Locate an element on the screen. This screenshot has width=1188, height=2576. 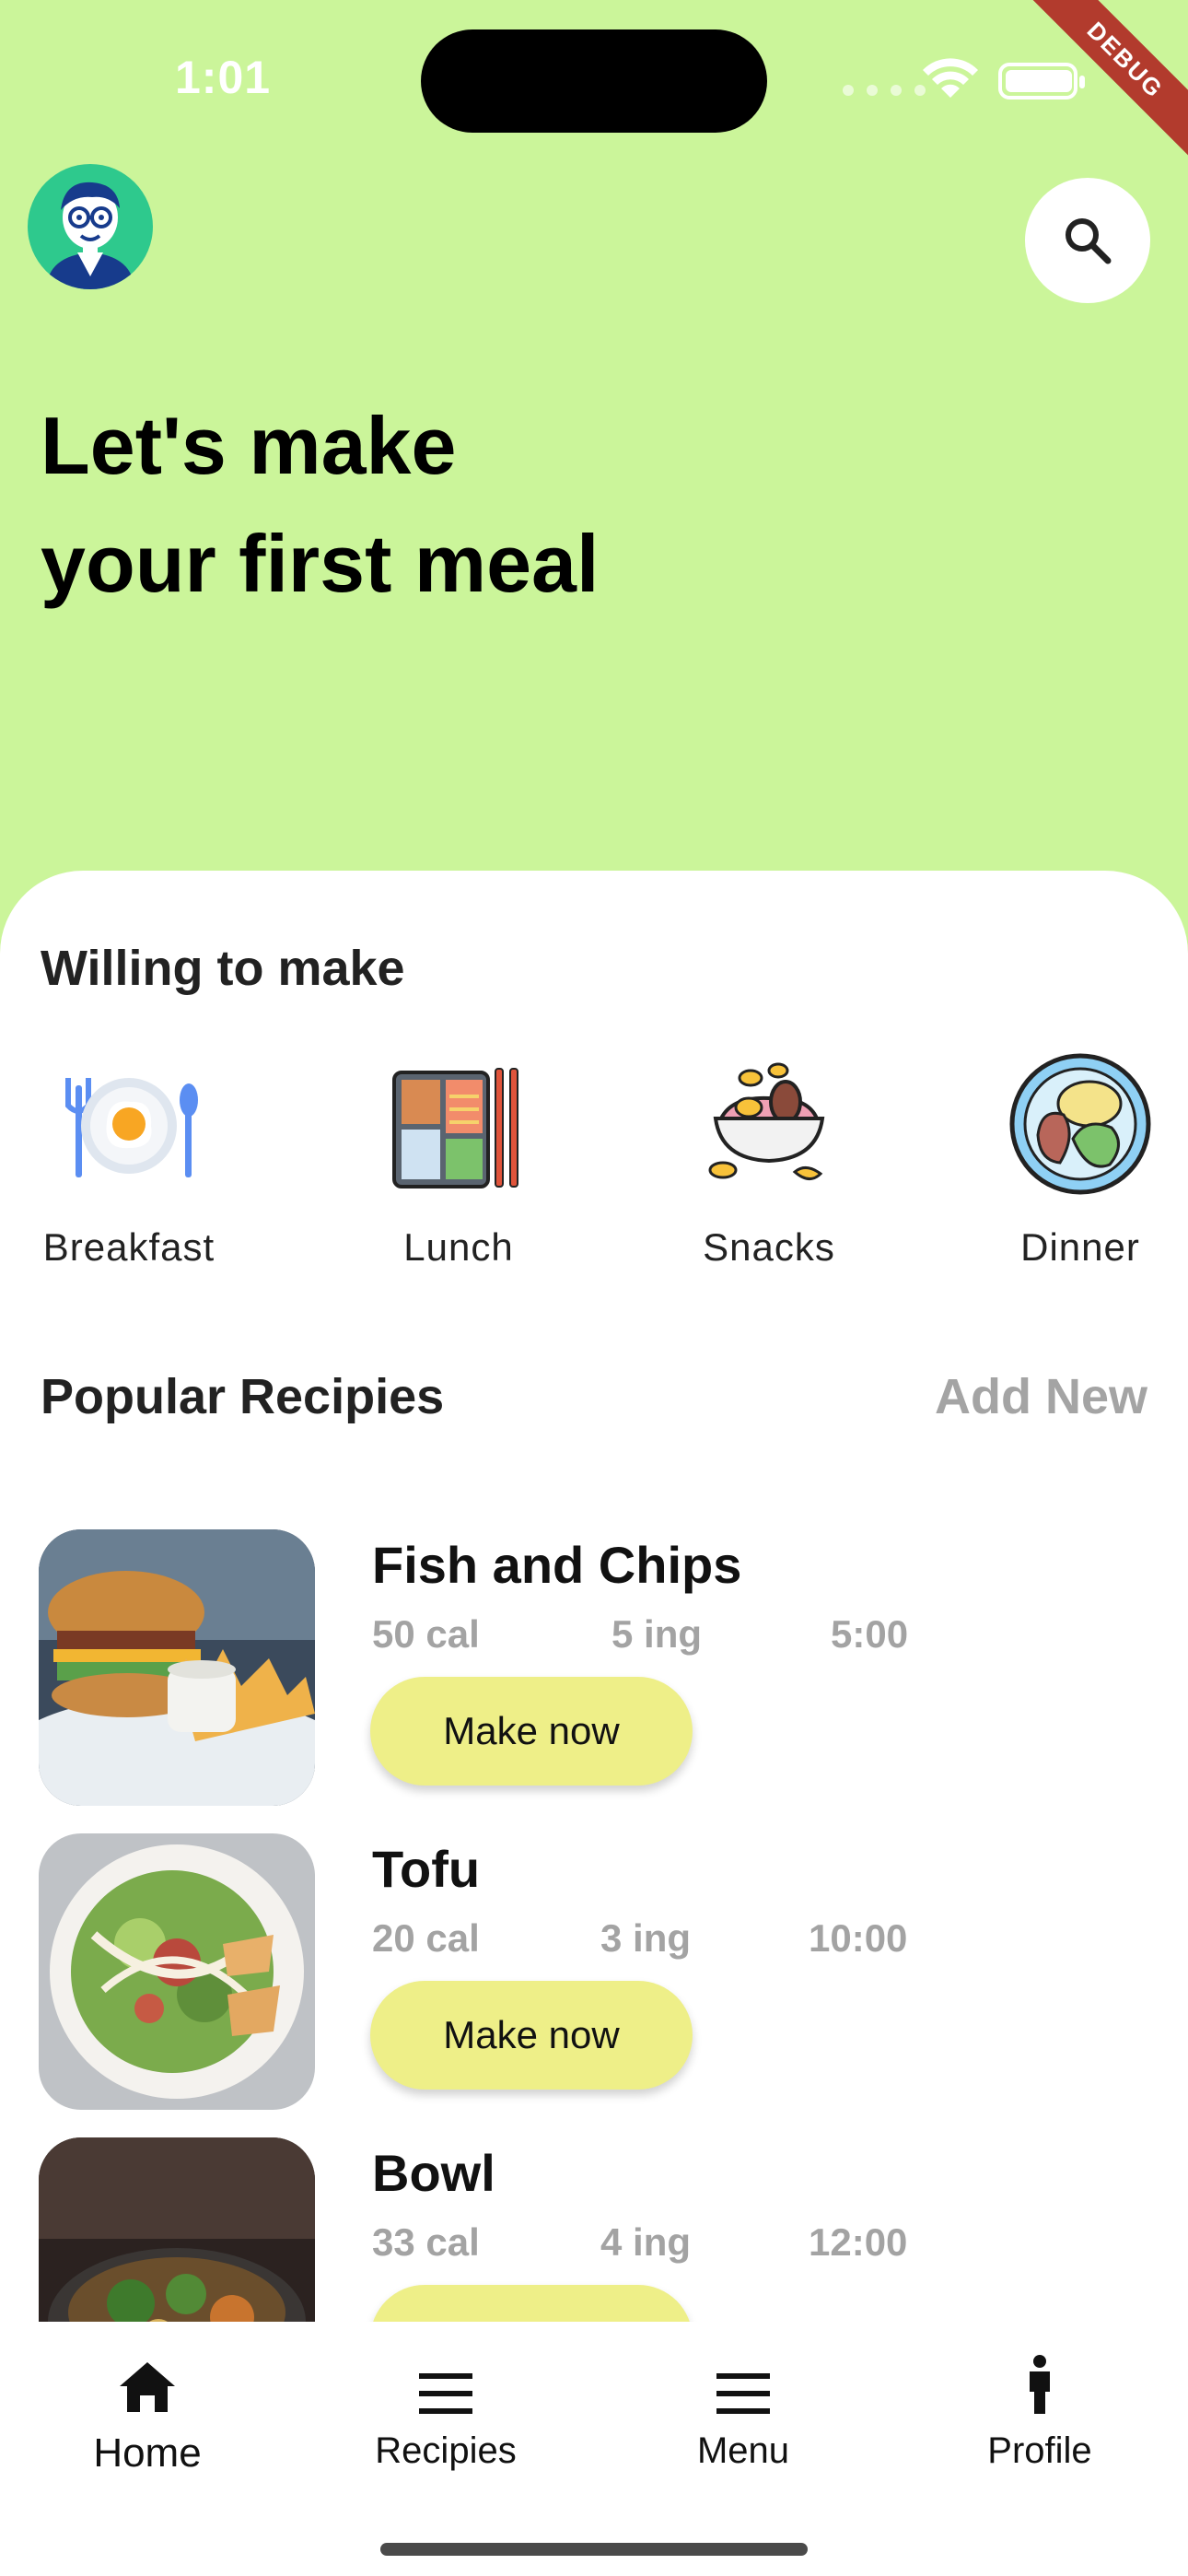
recipe-time: 10:00 is located at coordinates (858, 1938).